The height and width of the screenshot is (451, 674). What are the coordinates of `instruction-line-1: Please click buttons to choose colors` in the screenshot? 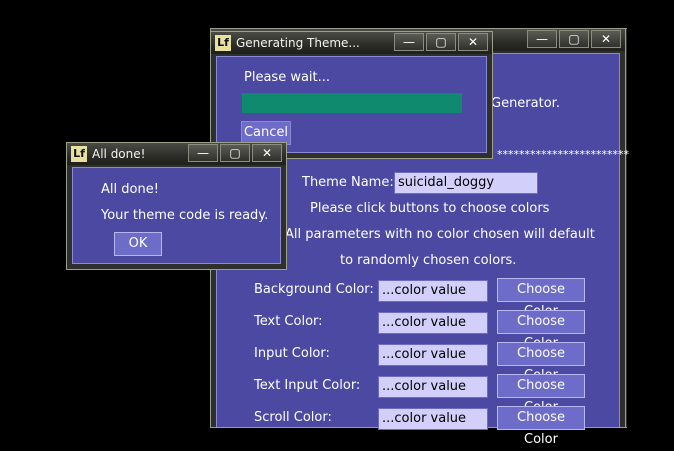 It's located at (430, 208).